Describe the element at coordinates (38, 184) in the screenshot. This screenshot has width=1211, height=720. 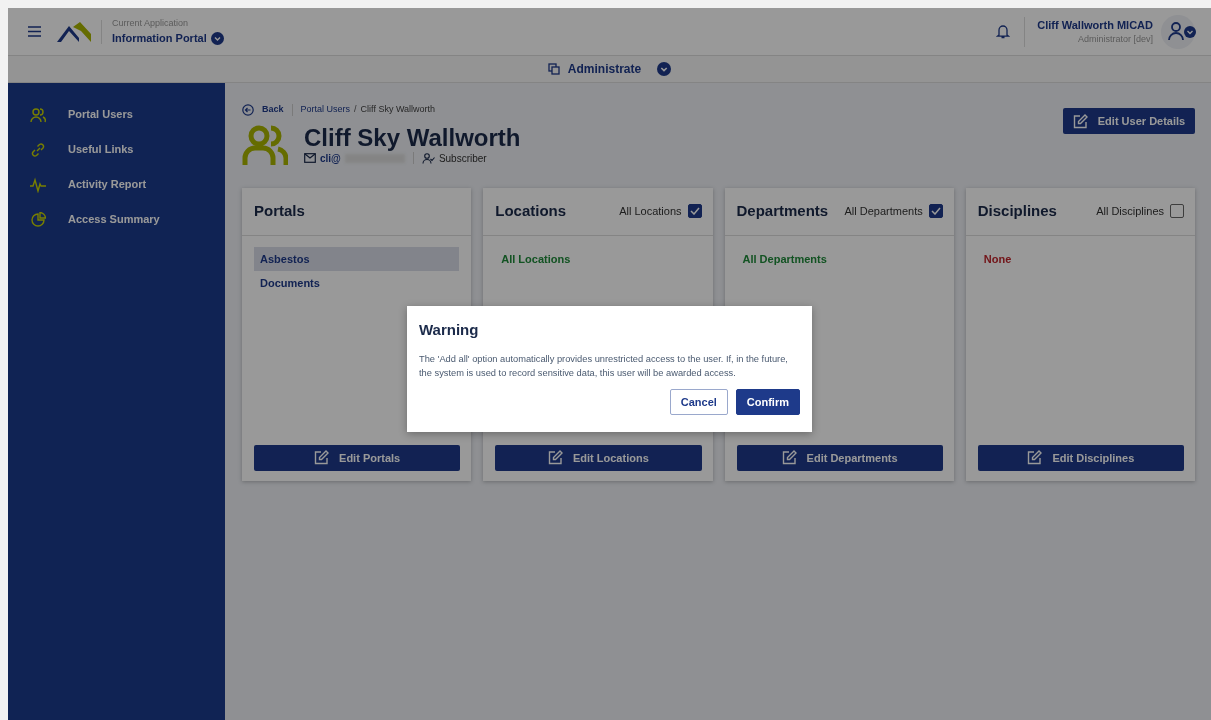
I see `pulse-icon` at that location.